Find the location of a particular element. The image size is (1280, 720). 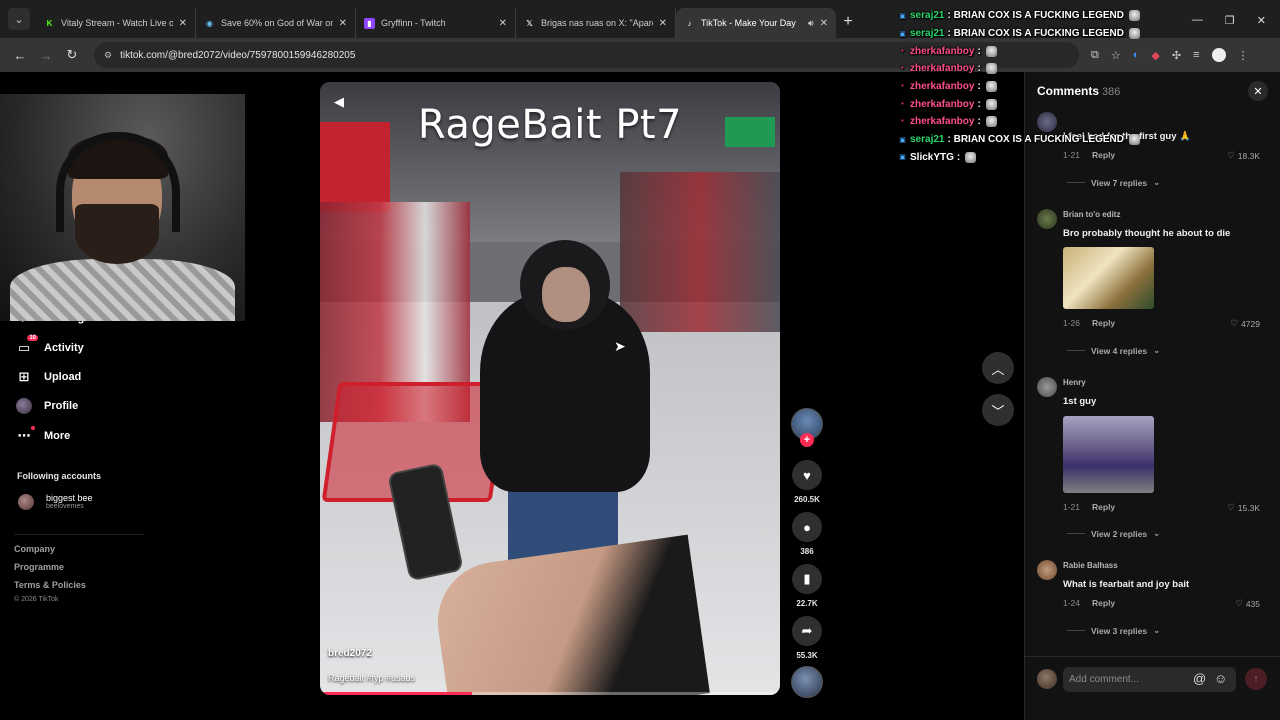

footer-link-terms: Terms & Policies is located at coordinates (50, 585).